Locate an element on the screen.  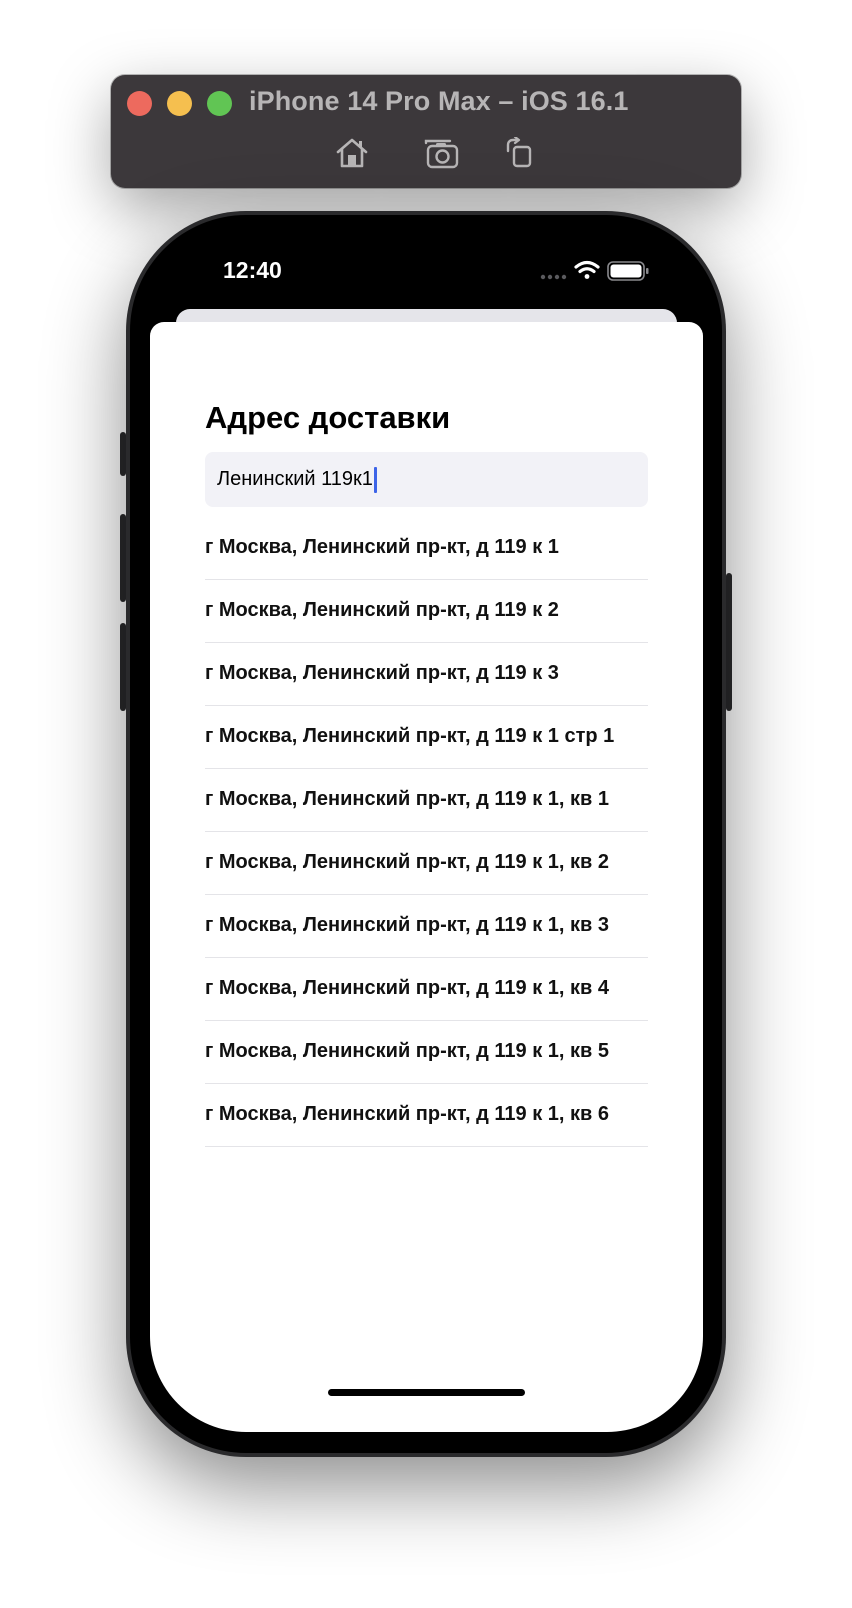
camera-icon is located at coordinates (441, 154).